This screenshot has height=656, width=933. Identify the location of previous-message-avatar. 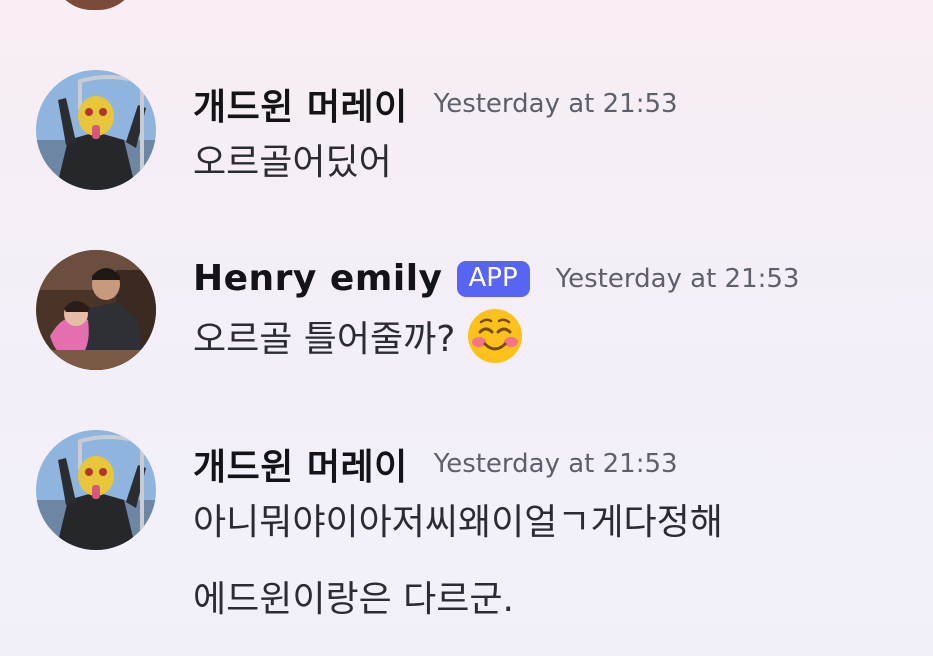
(95, 5).